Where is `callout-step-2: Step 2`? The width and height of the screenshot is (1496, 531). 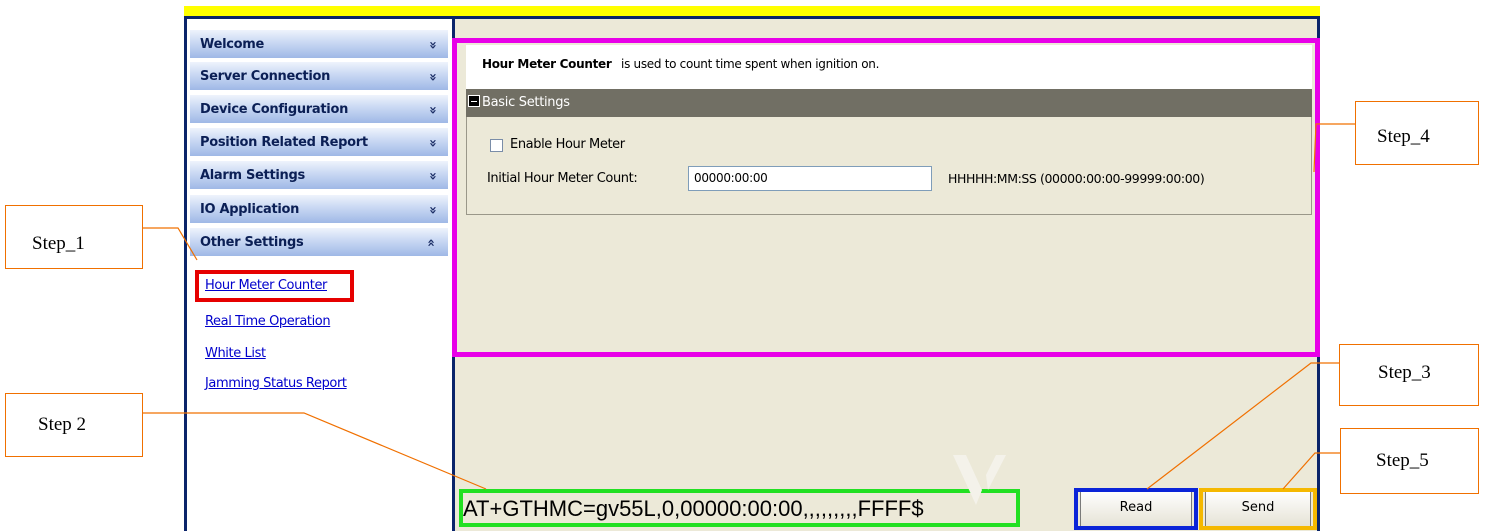 callout-step-2: Step 2 is located at coordinates (74, 425).